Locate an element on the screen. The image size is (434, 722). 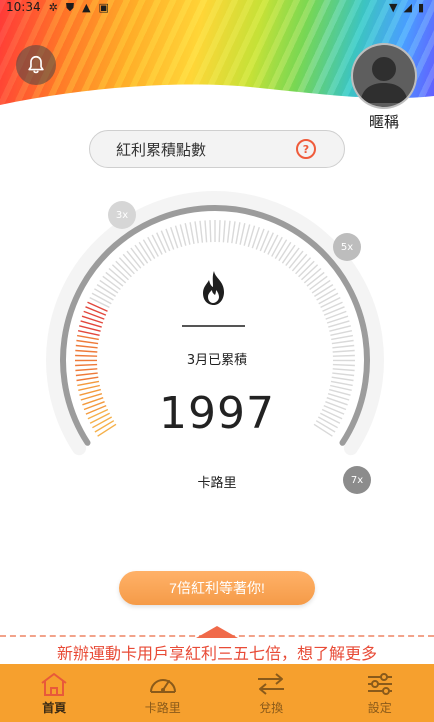
calorie-unit: 卡路里 is located at coordinates (217, 483).